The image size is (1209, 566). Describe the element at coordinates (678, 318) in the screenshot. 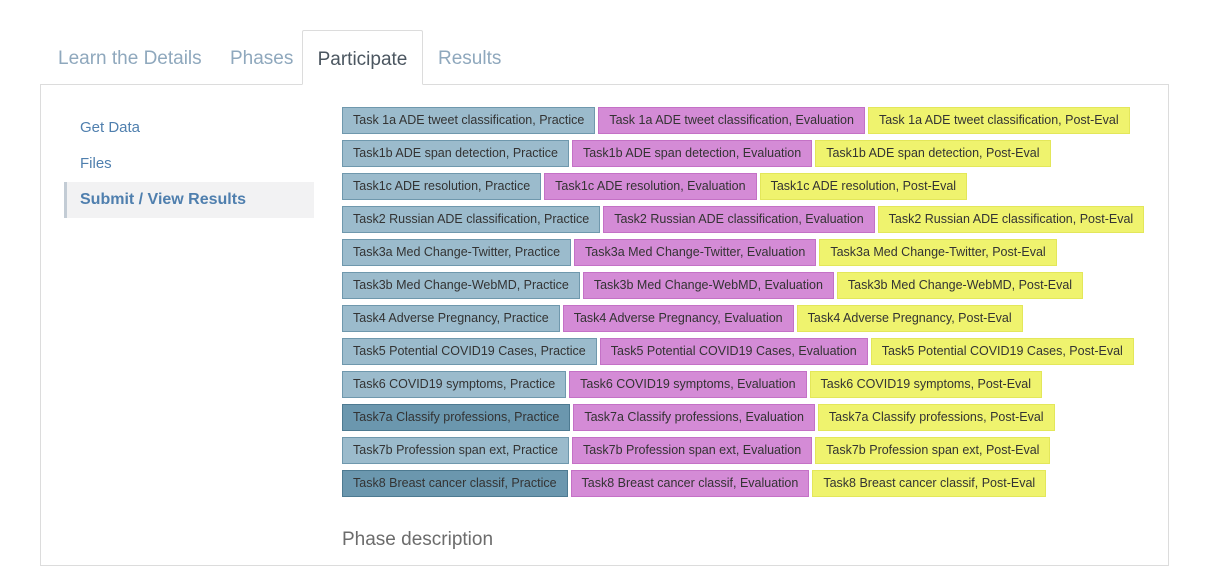

I see `evaluation-phase-button: Task4 Adverse Pregnancy, Evaluation` at that location.